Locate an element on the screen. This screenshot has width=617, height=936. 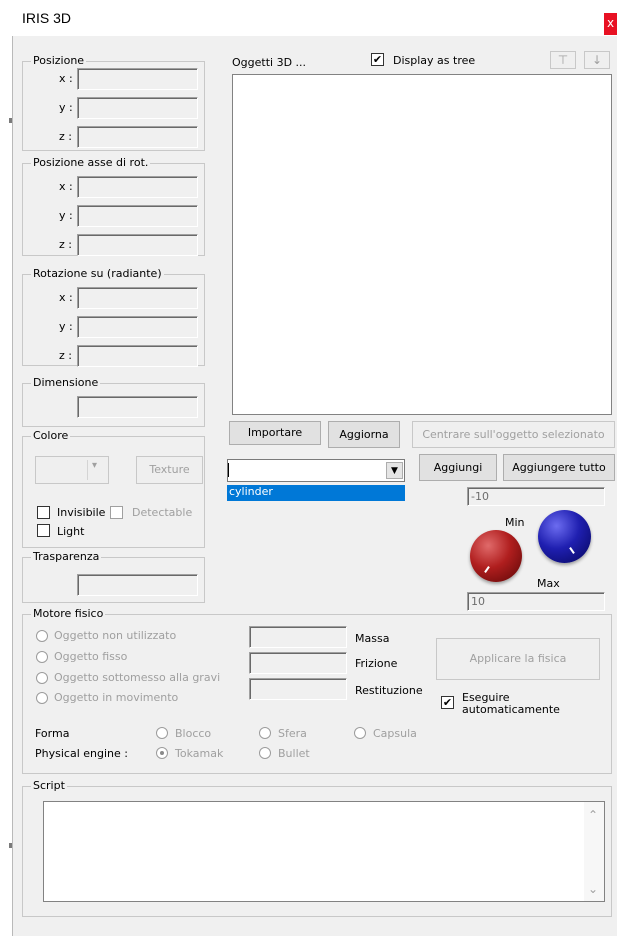
tokamak-label: Tokamak is located at coordinates (199, 753).